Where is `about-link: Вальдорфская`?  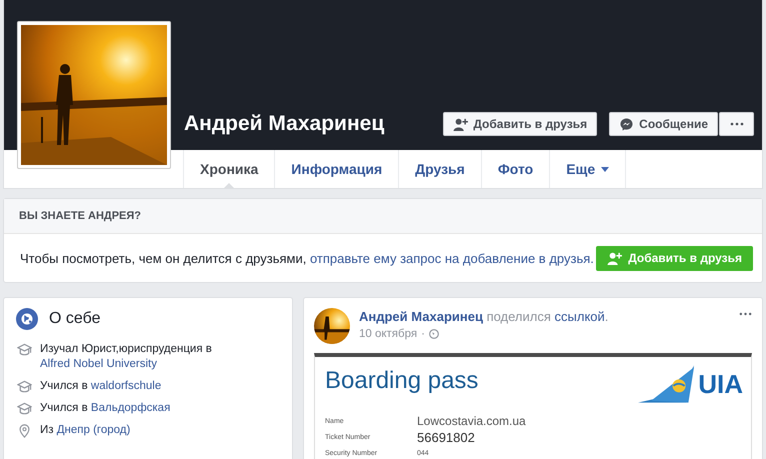 about-link: Вальдорфская is located at coordinates (130, 408).